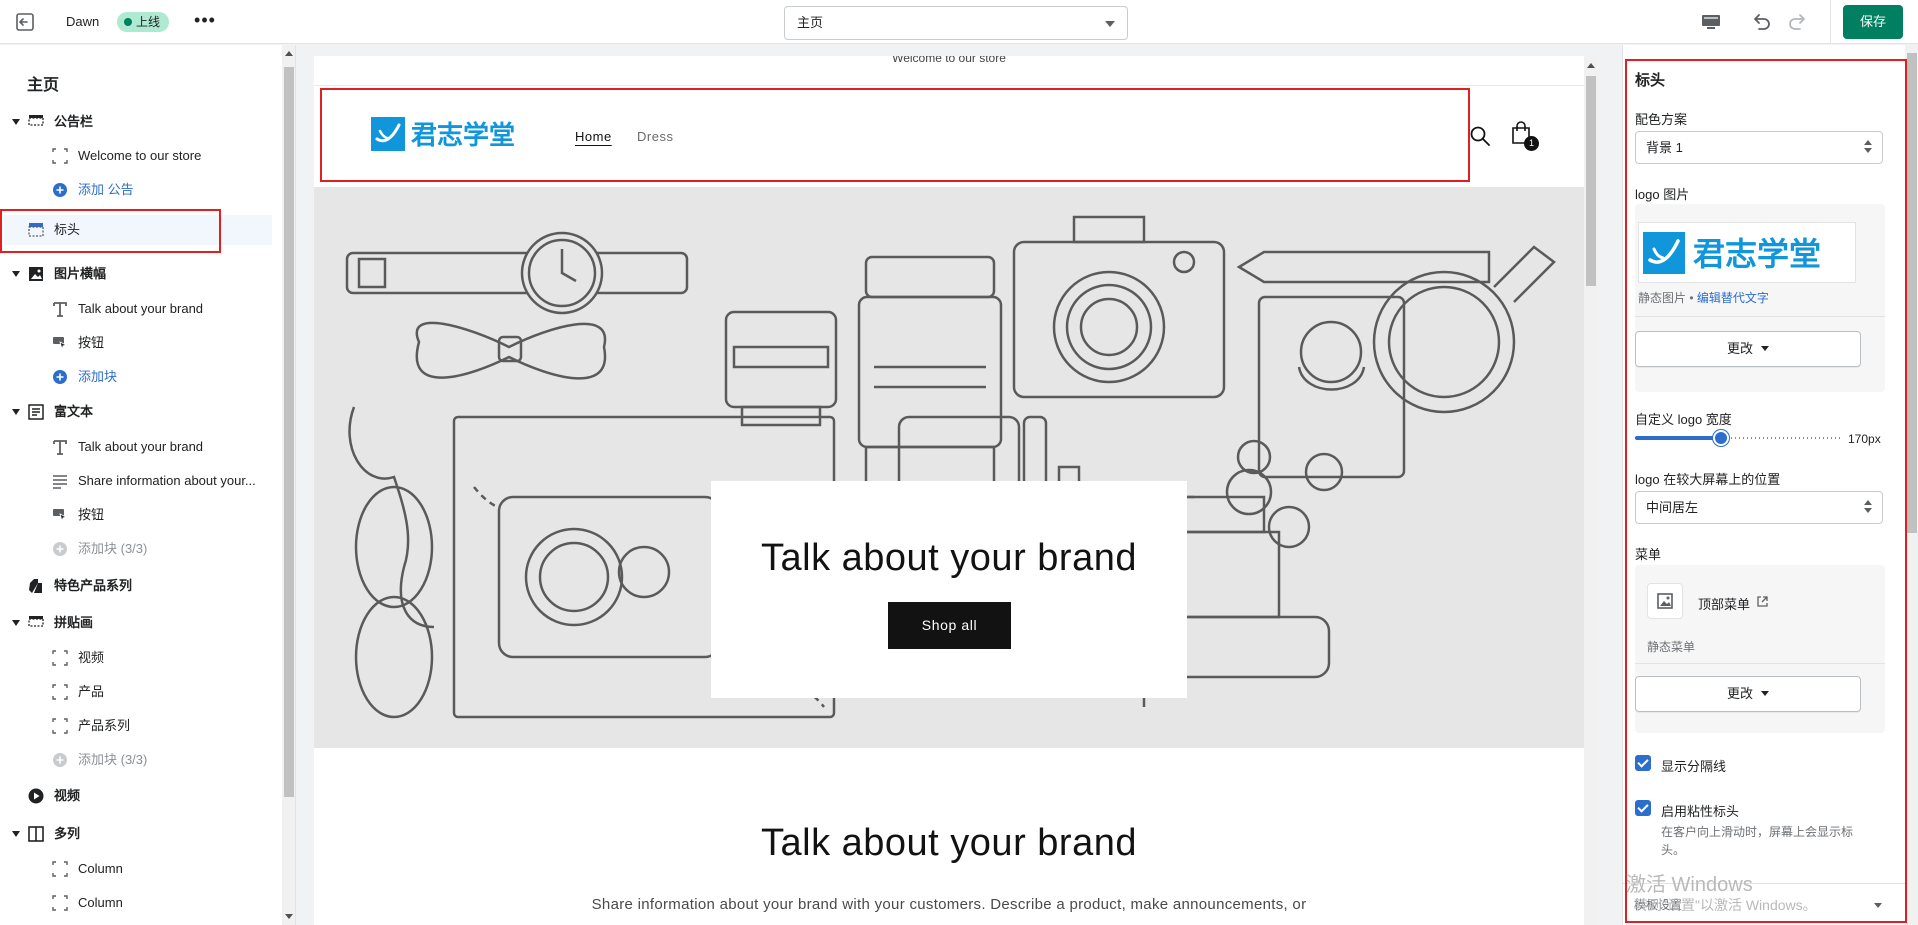  I want to click on desktop-preview-icon, so click(1711, 22).